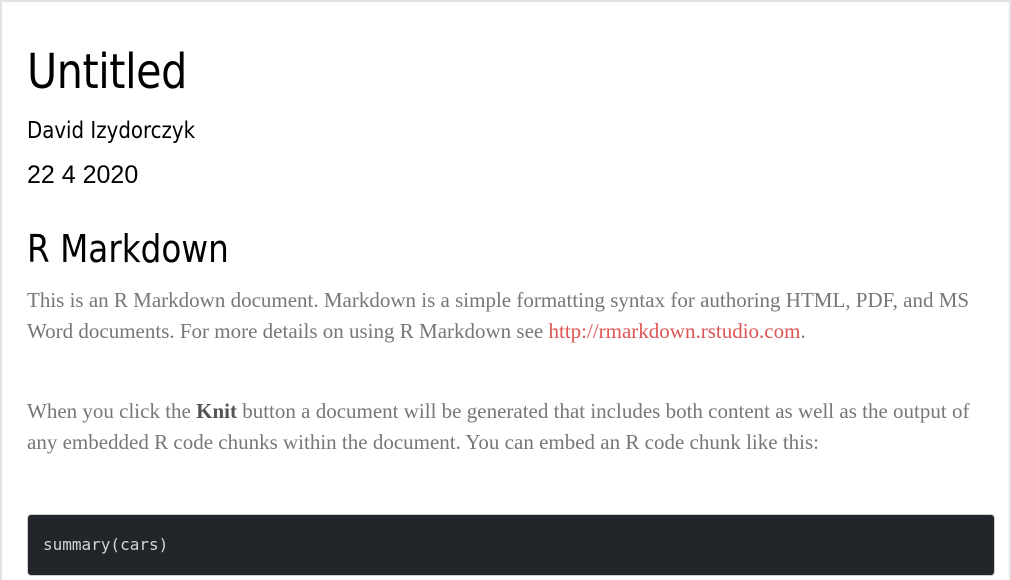 This screenshot has width=1011, height=580. Describe the element at coordinates (511, 545) in the screenshot. I see `code-chunk: summary(cars)` at that location.